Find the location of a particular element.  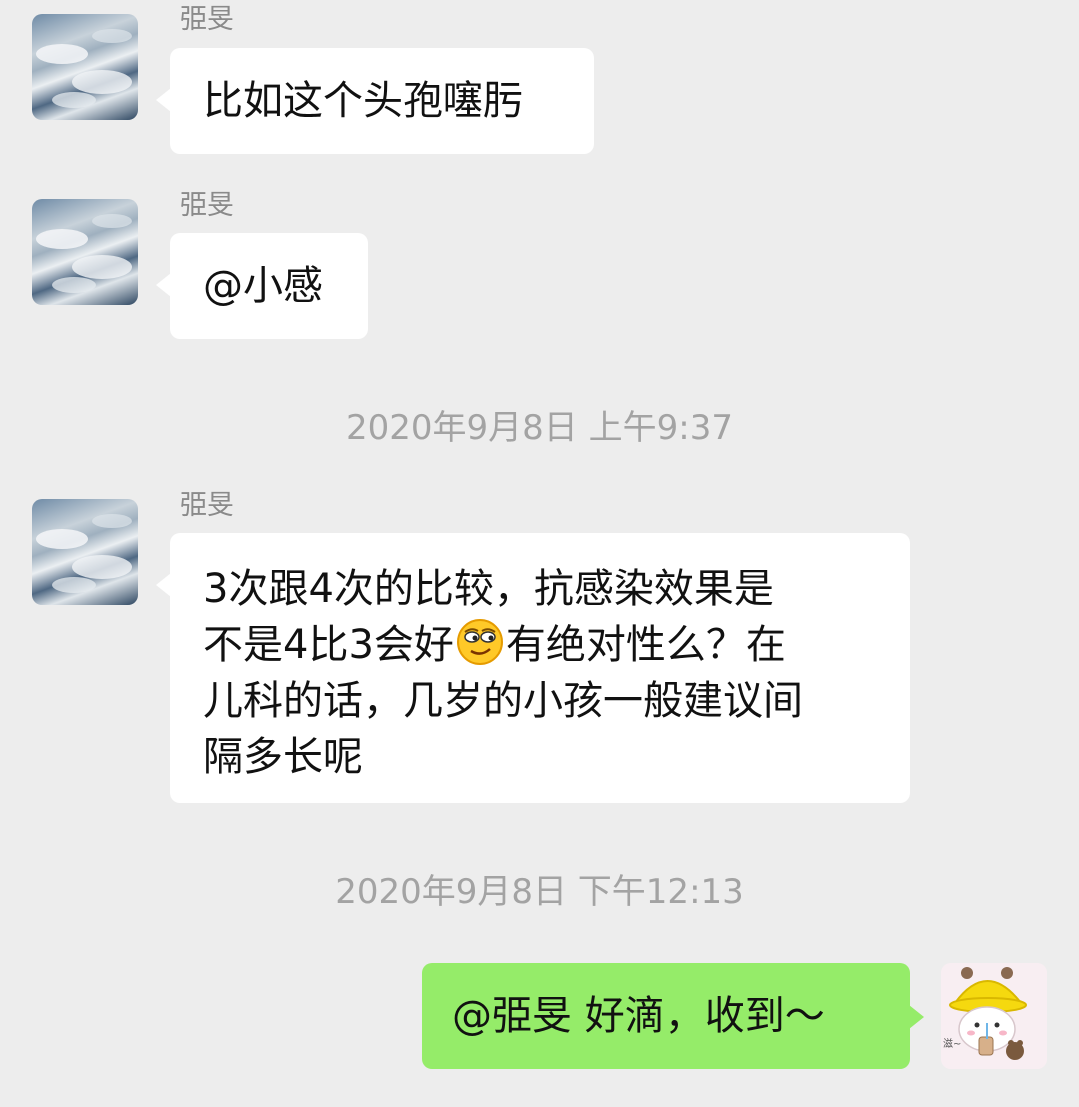

message-text: 有绝对性么？在 is located at coordinates (645, 645).